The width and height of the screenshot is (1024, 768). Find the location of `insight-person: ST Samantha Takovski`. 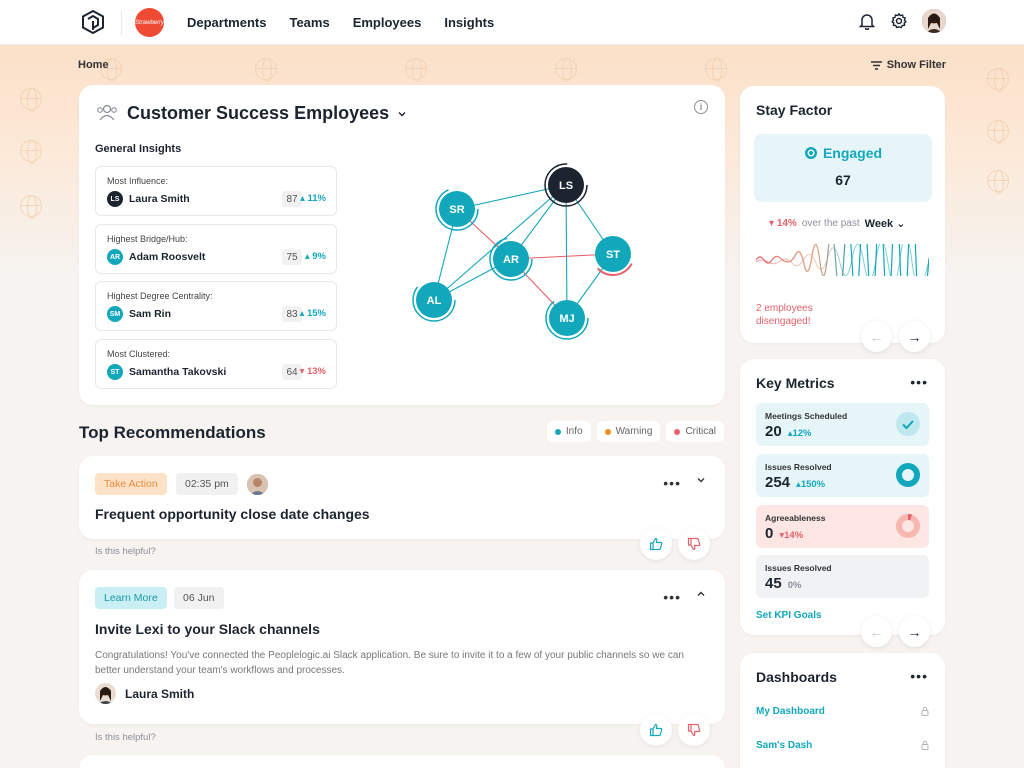

insight-person: ST Samantha Takovski is located at coordinates (166, 372).